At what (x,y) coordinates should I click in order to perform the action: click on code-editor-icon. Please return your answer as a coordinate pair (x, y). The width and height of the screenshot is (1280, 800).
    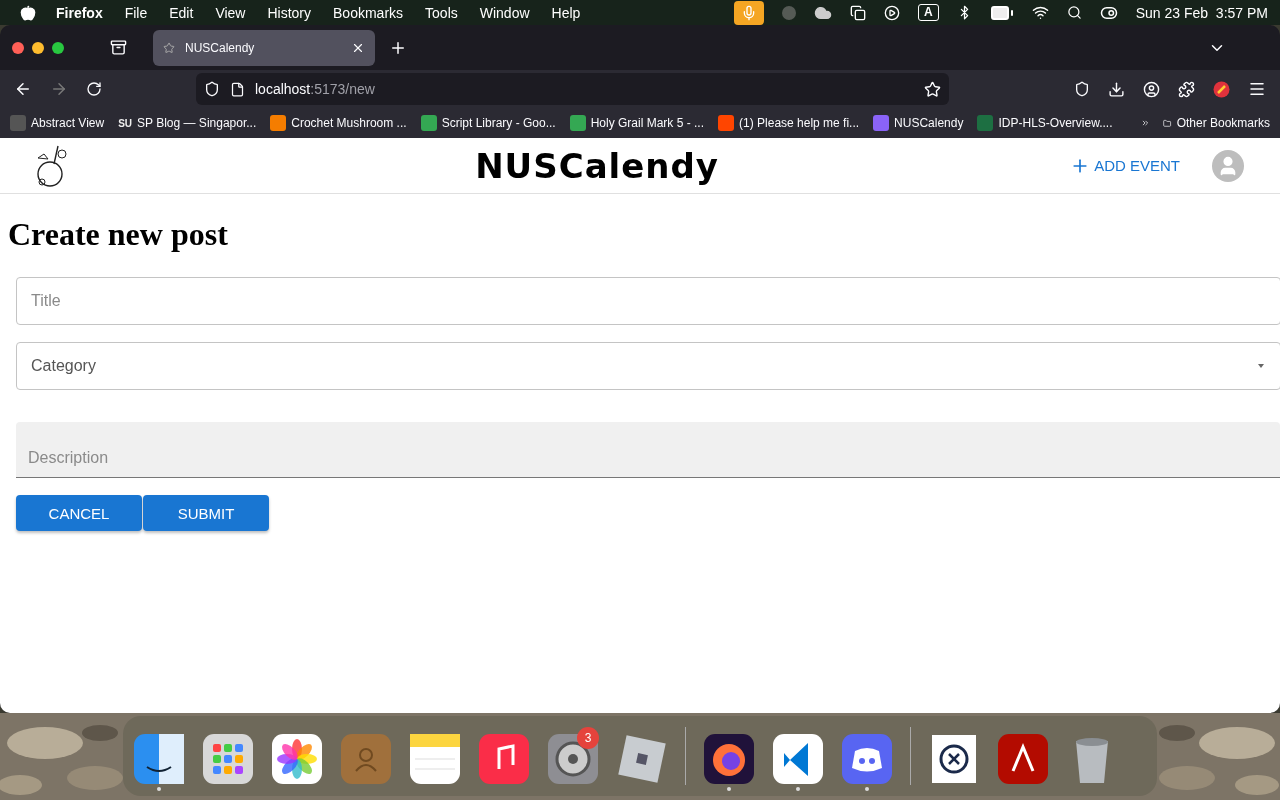
    Looking at the image, I should click on (798, 759).